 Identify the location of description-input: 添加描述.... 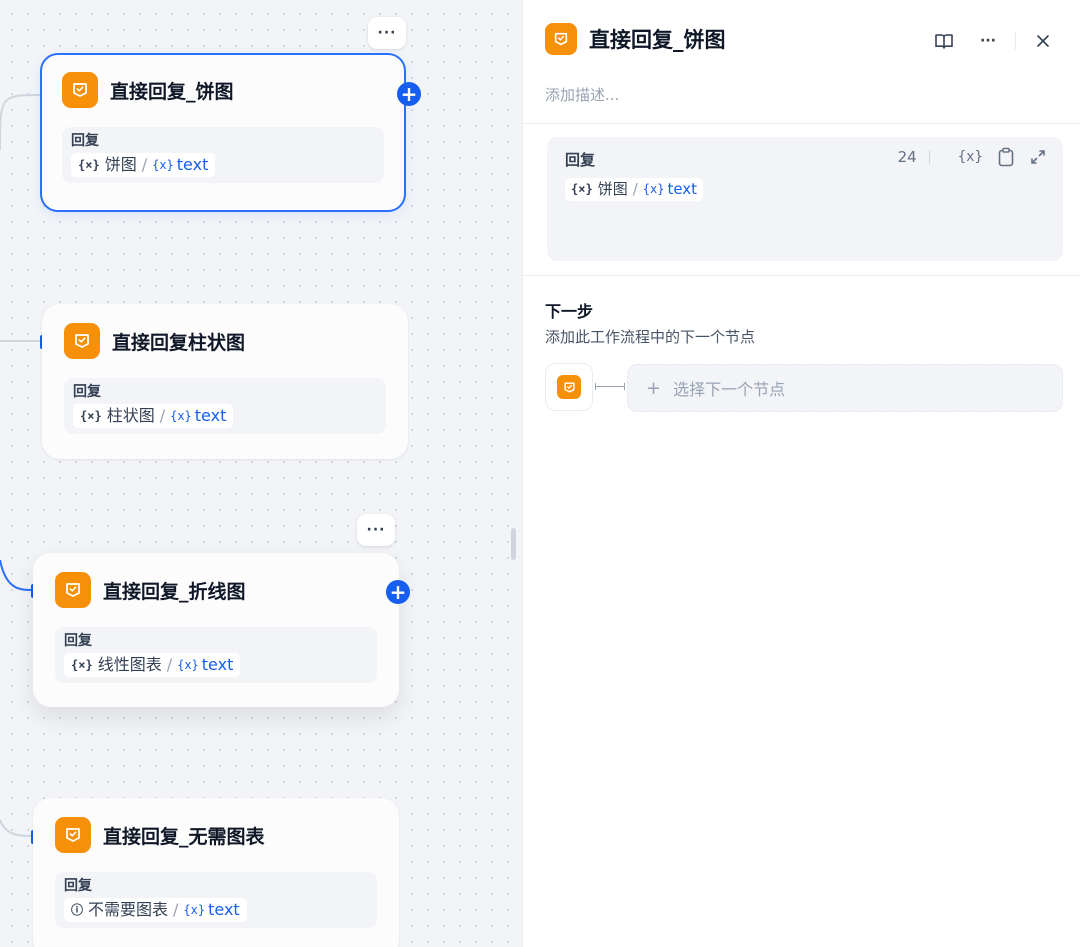
(582, 94).